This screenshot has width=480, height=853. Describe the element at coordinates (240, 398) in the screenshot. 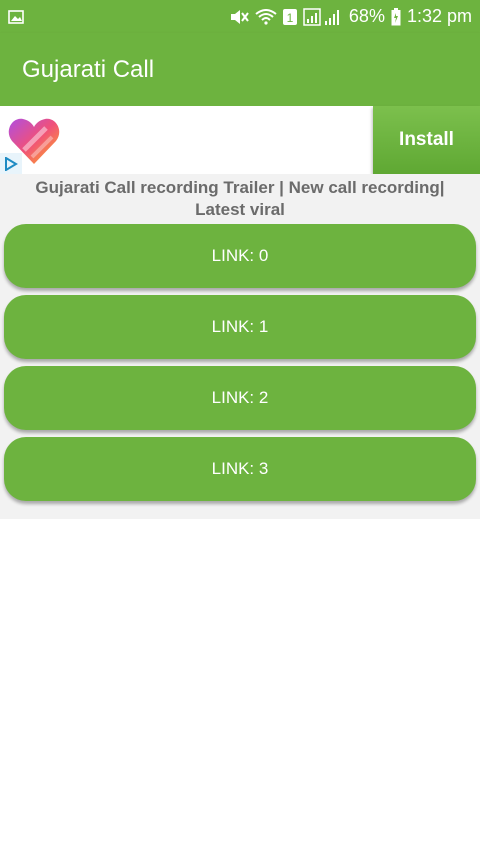

I see `link-button-2: LINK: 2` at that location.